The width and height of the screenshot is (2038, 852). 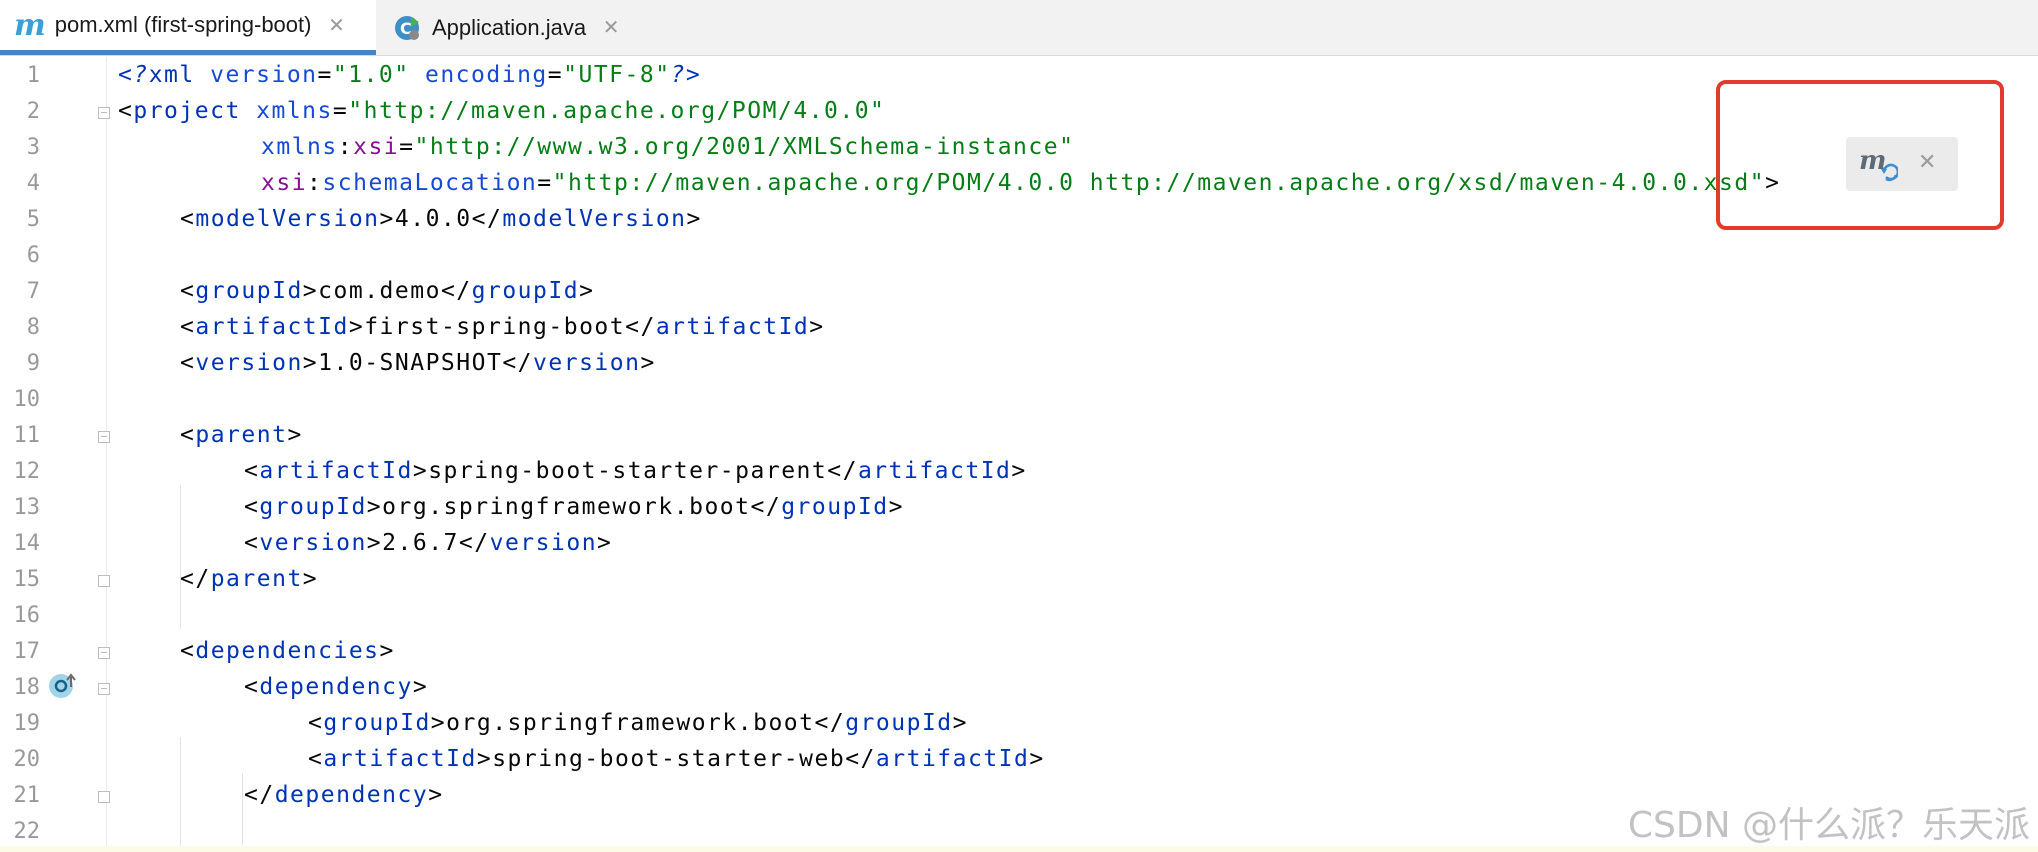 What do you see at coordinates (478, 75) in the screenshot?
I see `attr-name: encoding` at bounding box center [478, 75].